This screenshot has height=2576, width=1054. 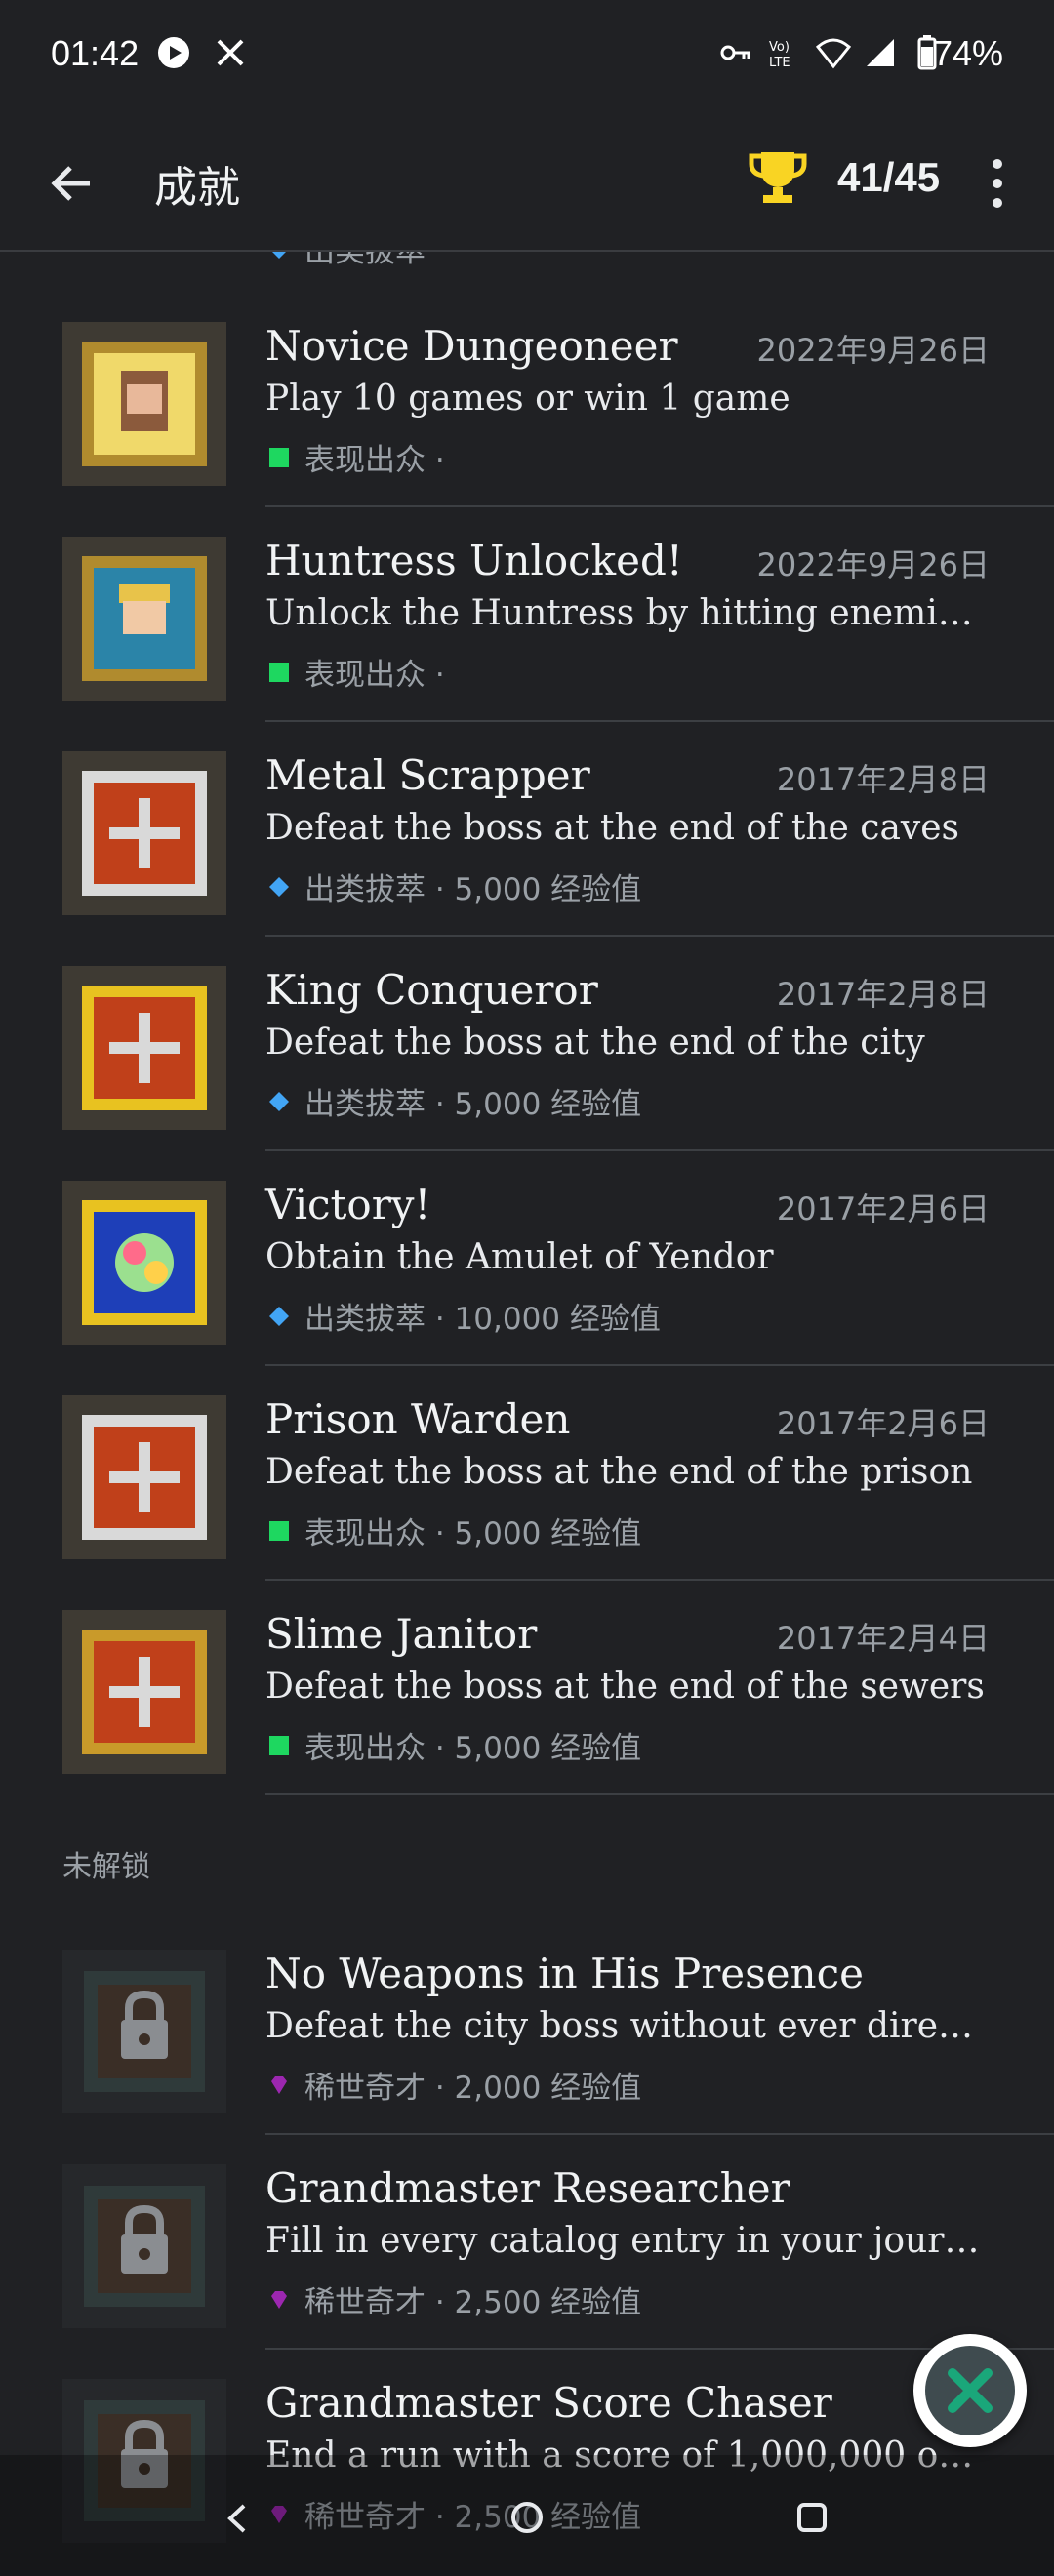 I want to click on amulet-badge-icon, so click(x=144, y=1263).